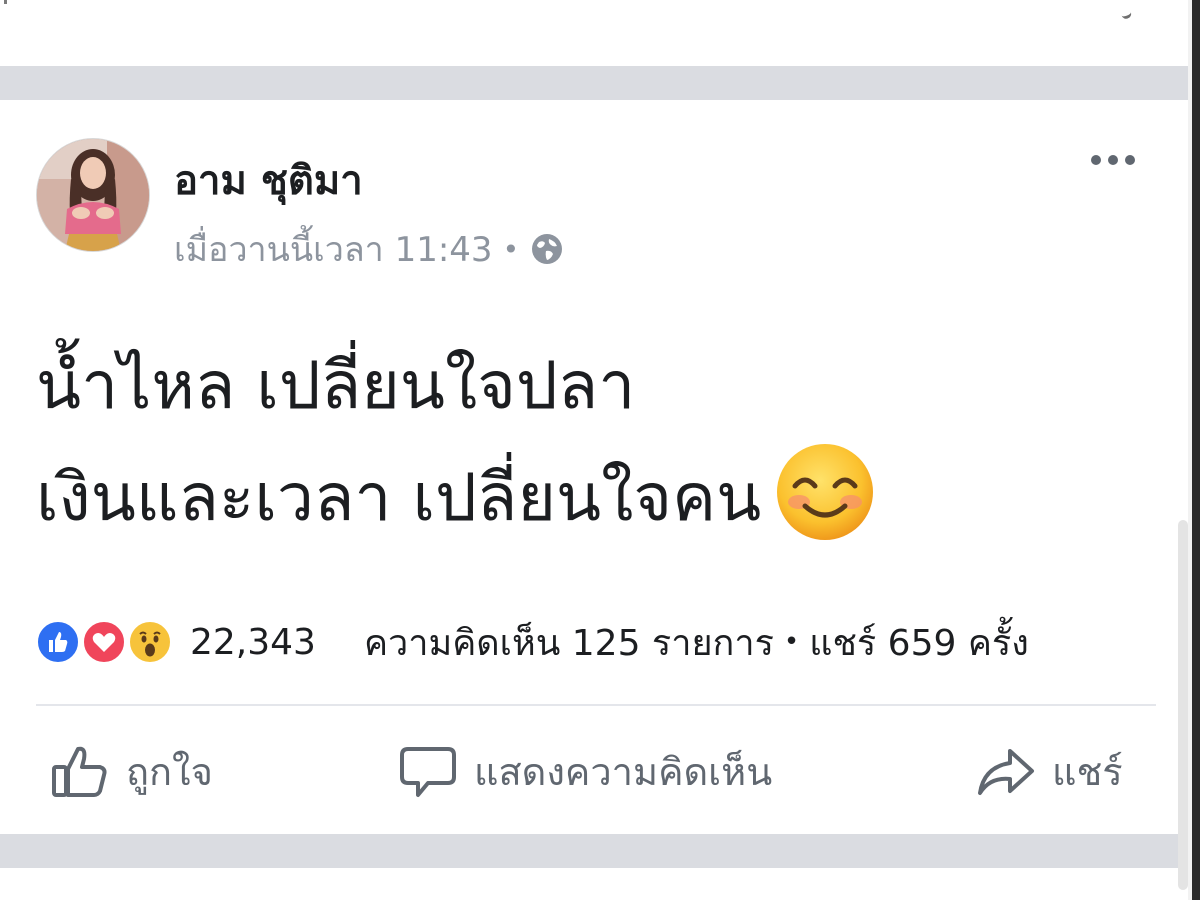 This screenshot has width=1200, height=900. What do you see at coordinates (169, 771) in the screenshot?
I see `like-label: ถูกใจ` at bounding box center [169, 771].